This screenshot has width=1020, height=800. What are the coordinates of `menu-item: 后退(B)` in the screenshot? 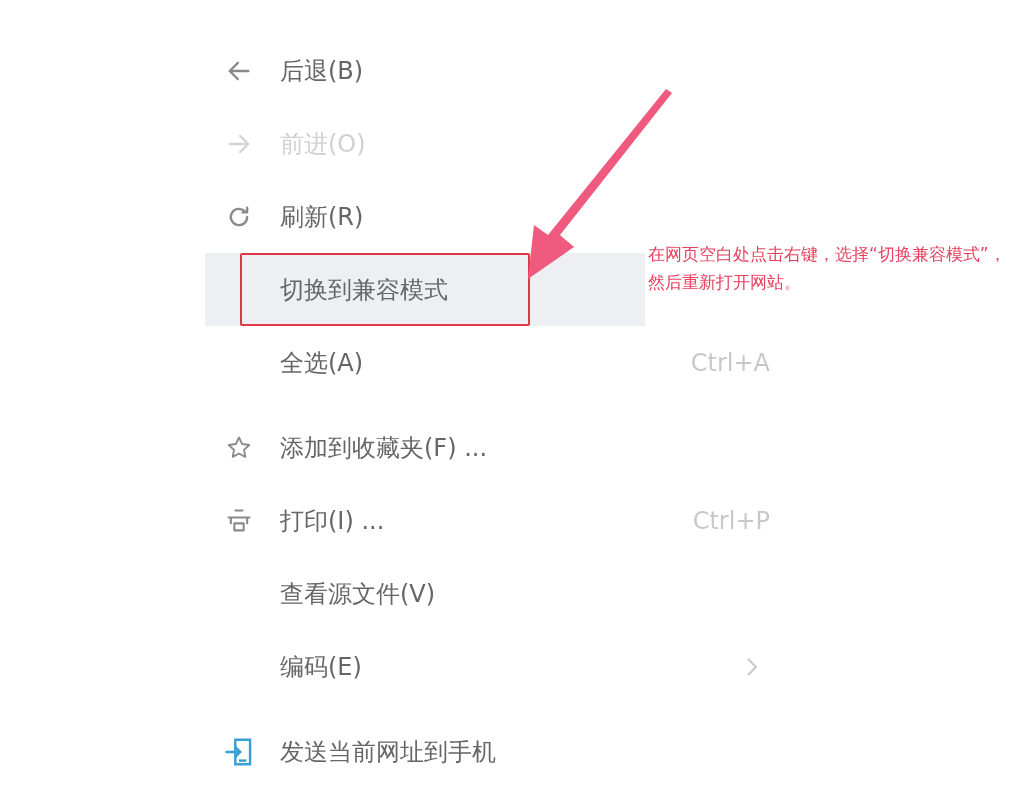 It's located at (425, 70).